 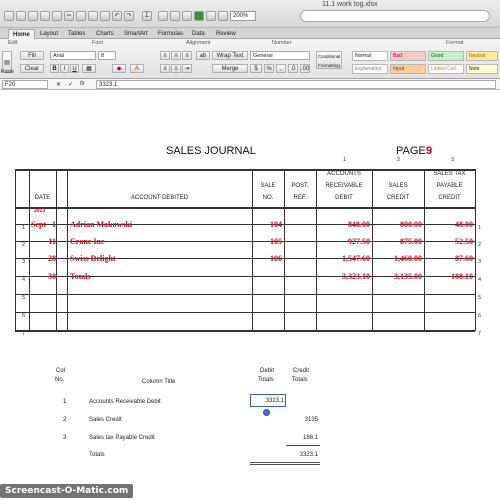 What do you see at coordinates (446, 69) in the screenshot?
I see `style-linked-cell: Linked Cell` at bounding box center [446, 69].